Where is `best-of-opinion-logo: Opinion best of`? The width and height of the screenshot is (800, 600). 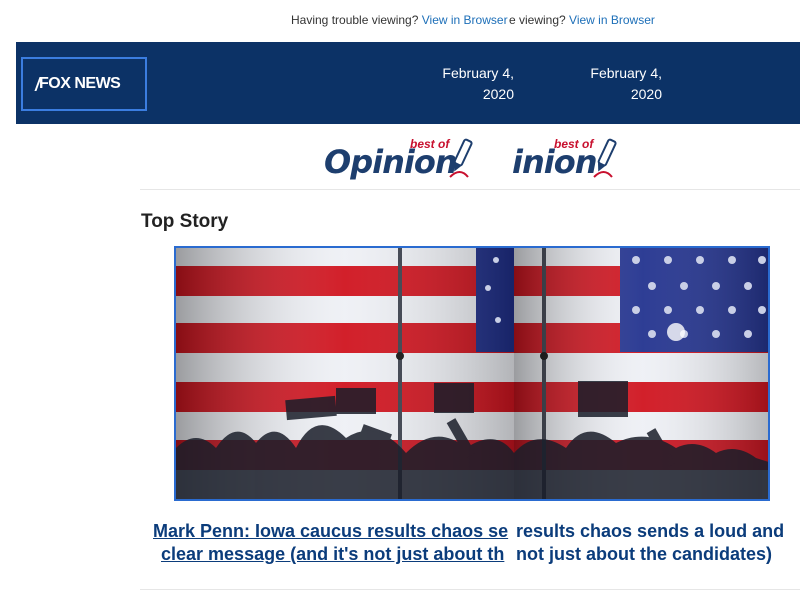 best-of-opinion-logo: Opinion best of is located at coordinates (418, 162).